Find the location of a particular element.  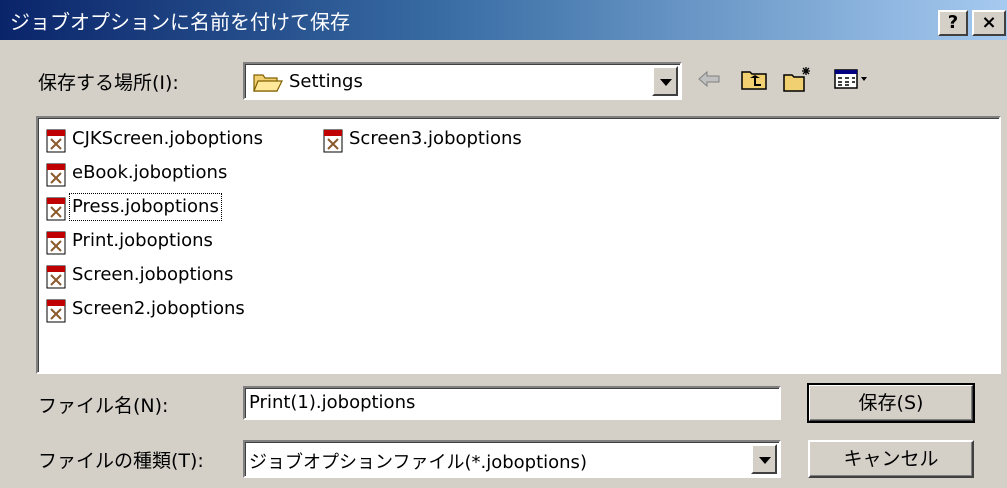

up-one-level-icon is located at coordinates (755, 79).